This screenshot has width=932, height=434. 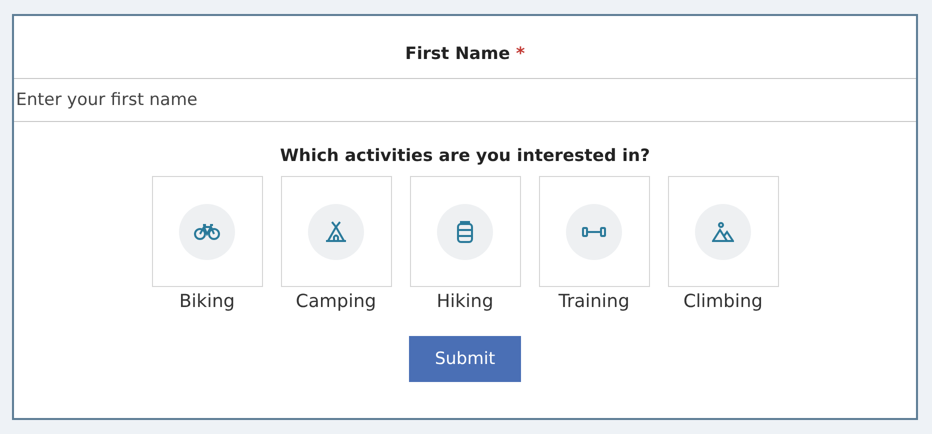 I want to click on tent-icon, so click(x=336, y=231).